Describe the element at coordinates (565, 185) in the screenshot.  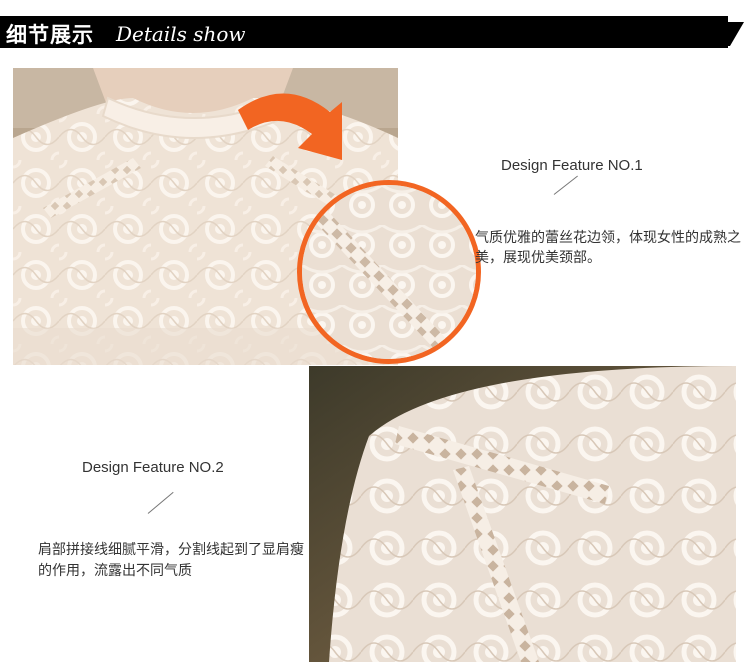
I see `feature-1-divider` at that location.